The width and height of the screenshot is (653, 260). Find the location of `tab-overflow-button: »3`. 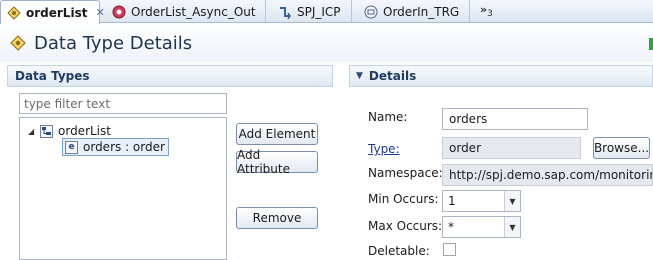

tab-overflow-button: »3 is located at coordinates (486, 11).